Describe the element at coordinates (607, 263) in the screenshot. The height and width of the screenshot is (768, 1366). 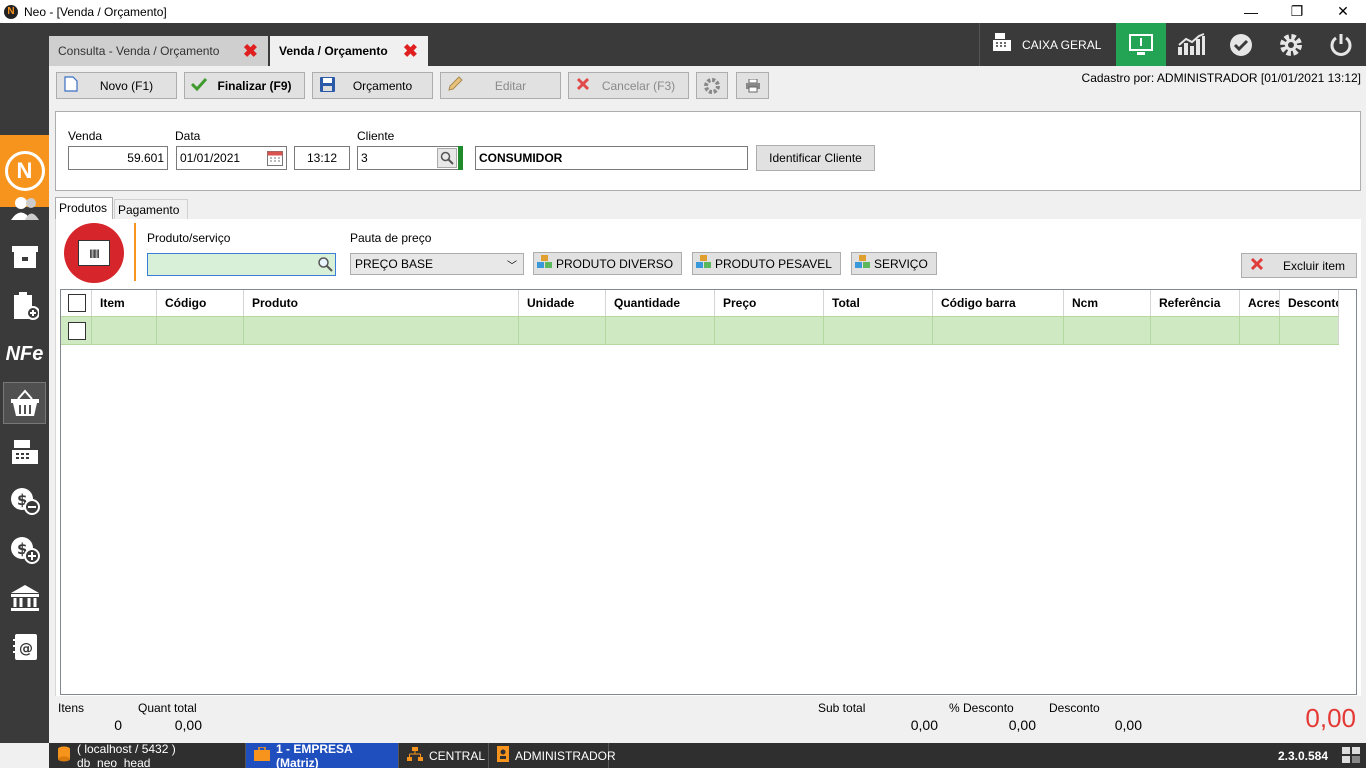
I see `produto-diverso-button: PRODUTO DIVERSO` at that location.